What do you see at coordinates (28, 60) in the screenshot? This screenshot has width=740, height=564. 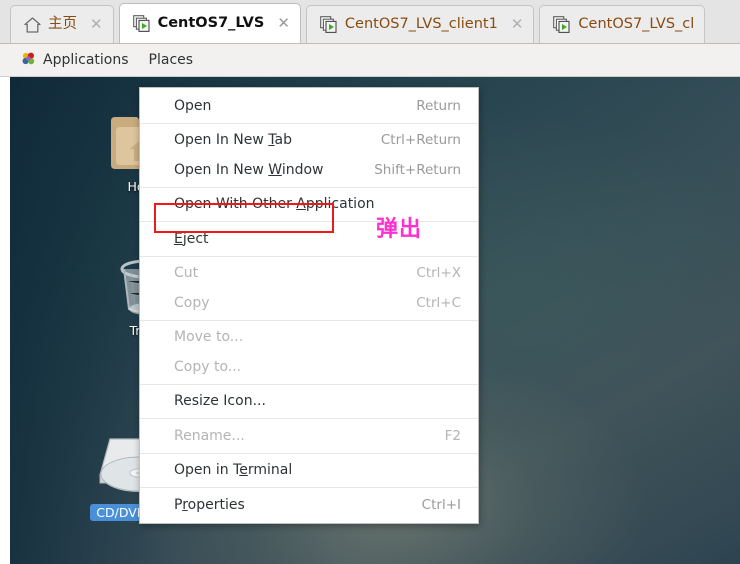 I see `gnome-foot-icon` at bounding box center [28, 60].